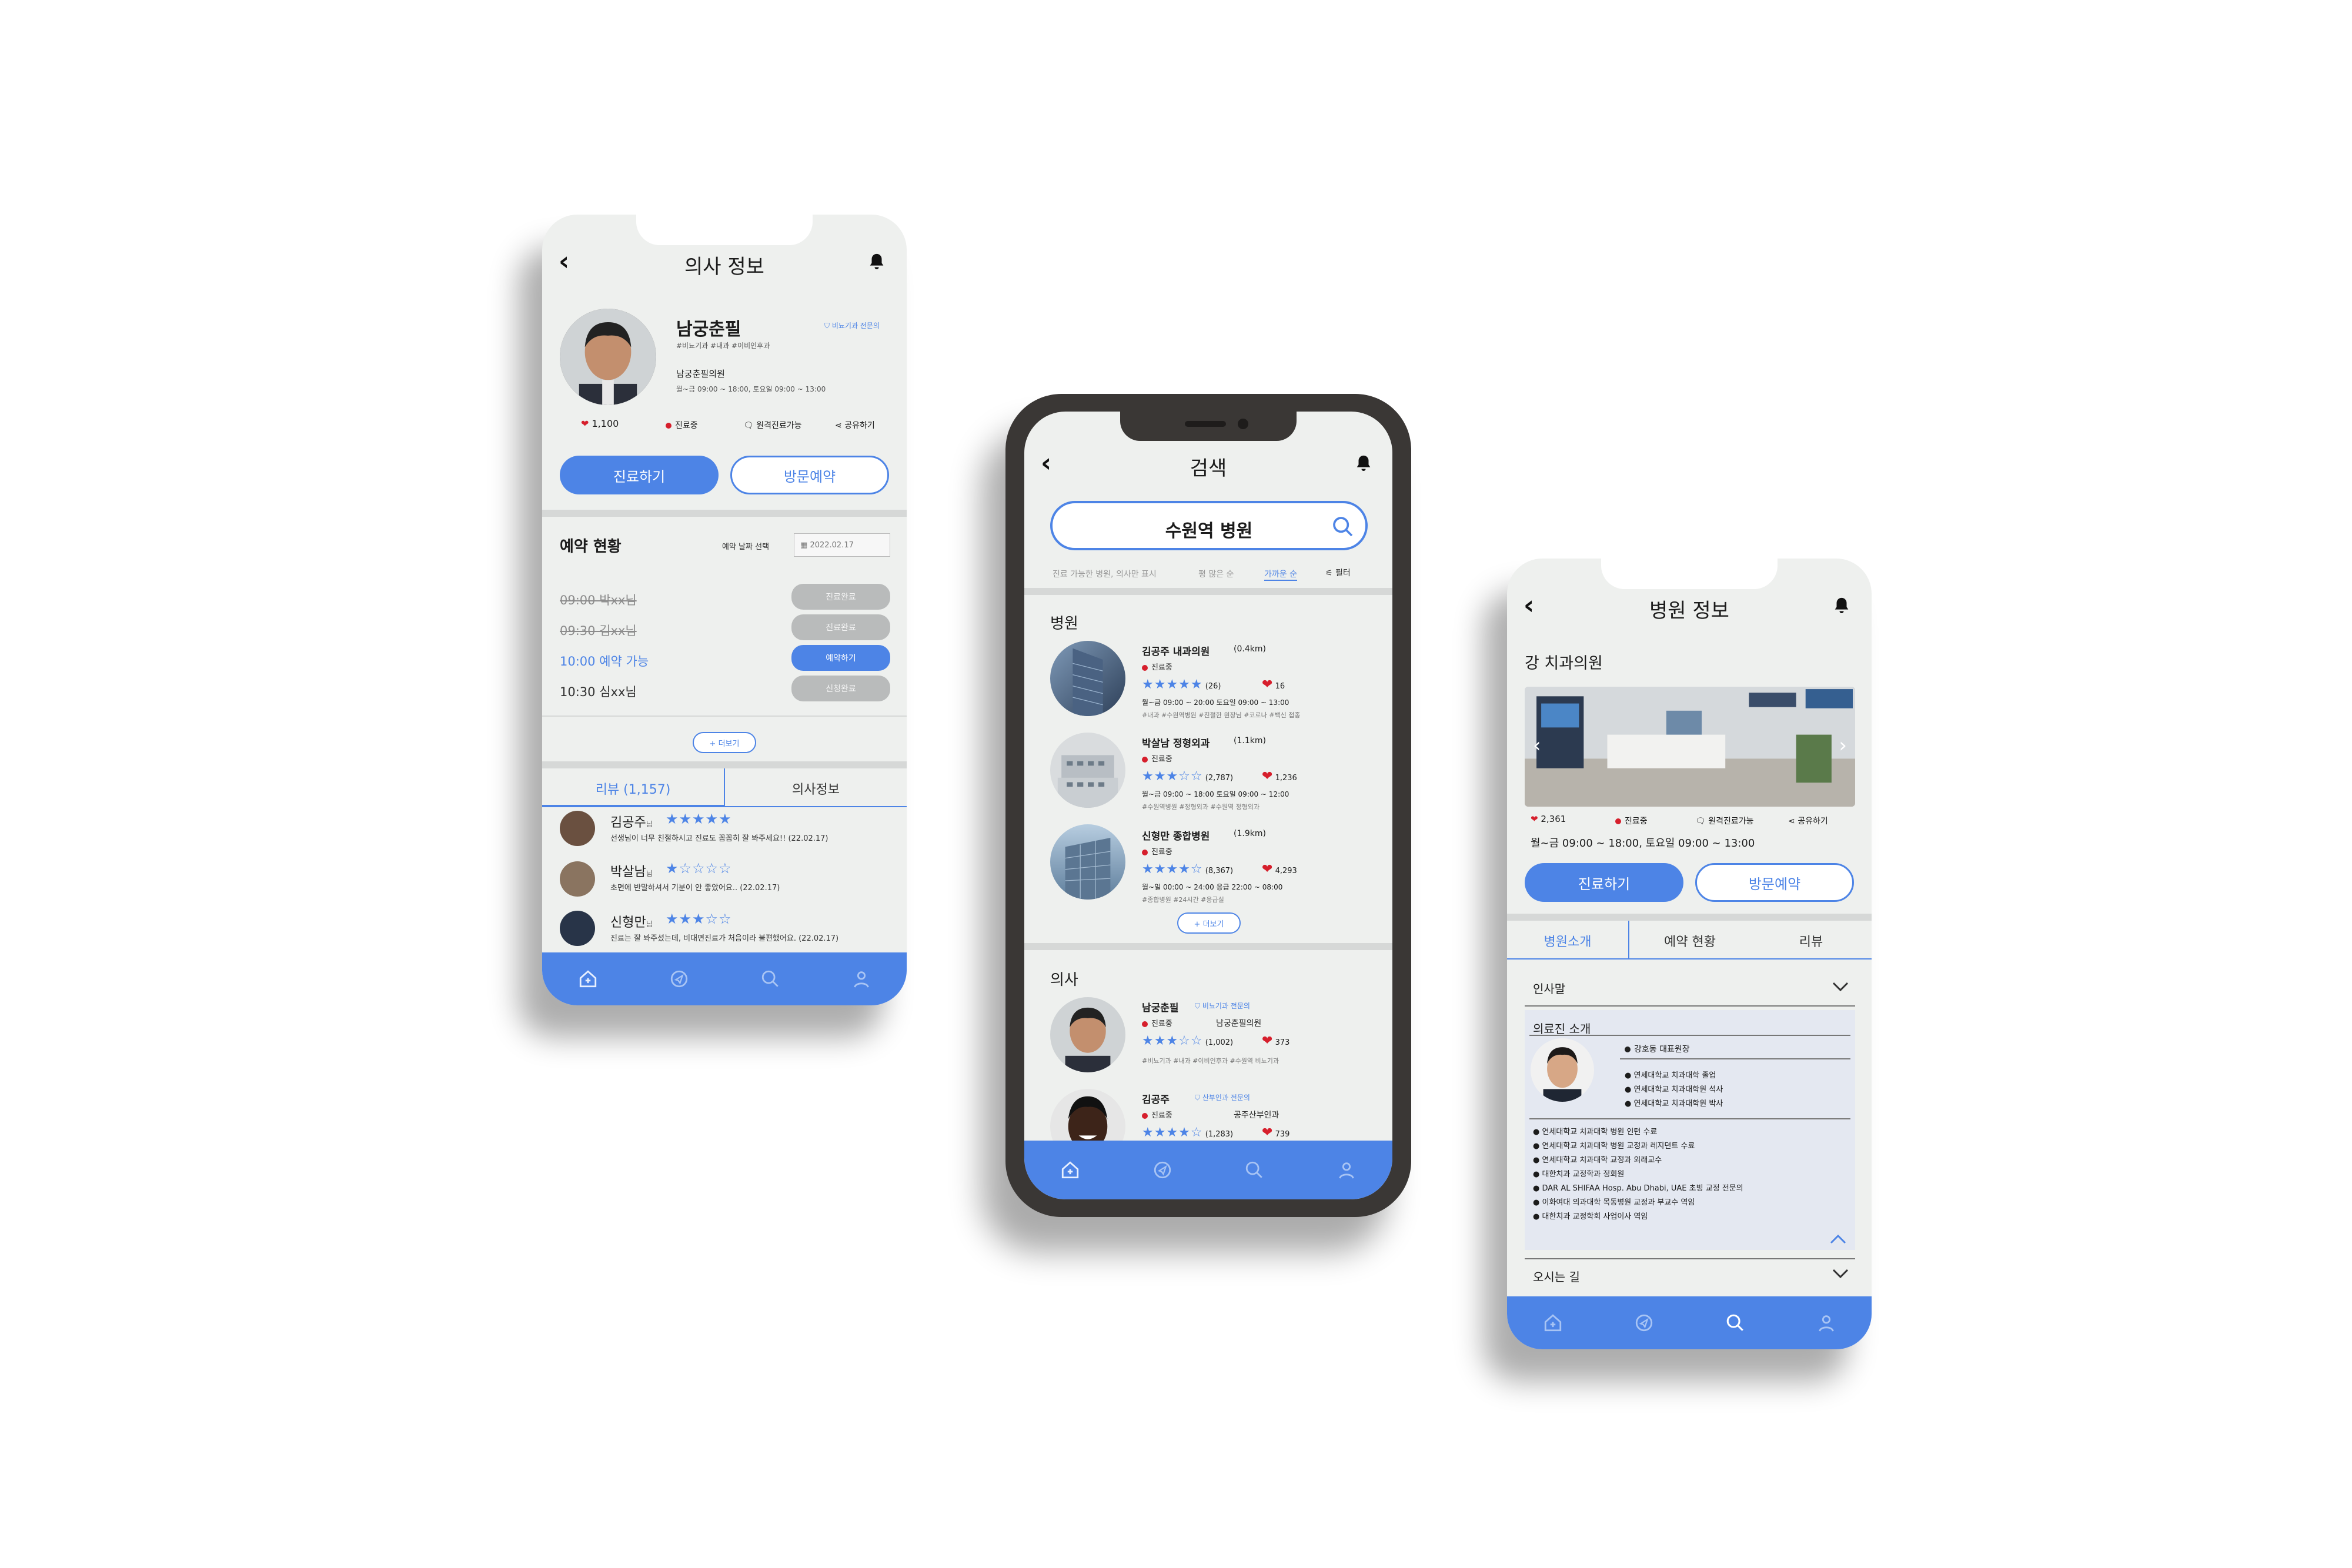 The width and height of the screenshot is (2352, 1568). I want to click on hospital-name: 박살남 정형외과, so click(1176, 743).